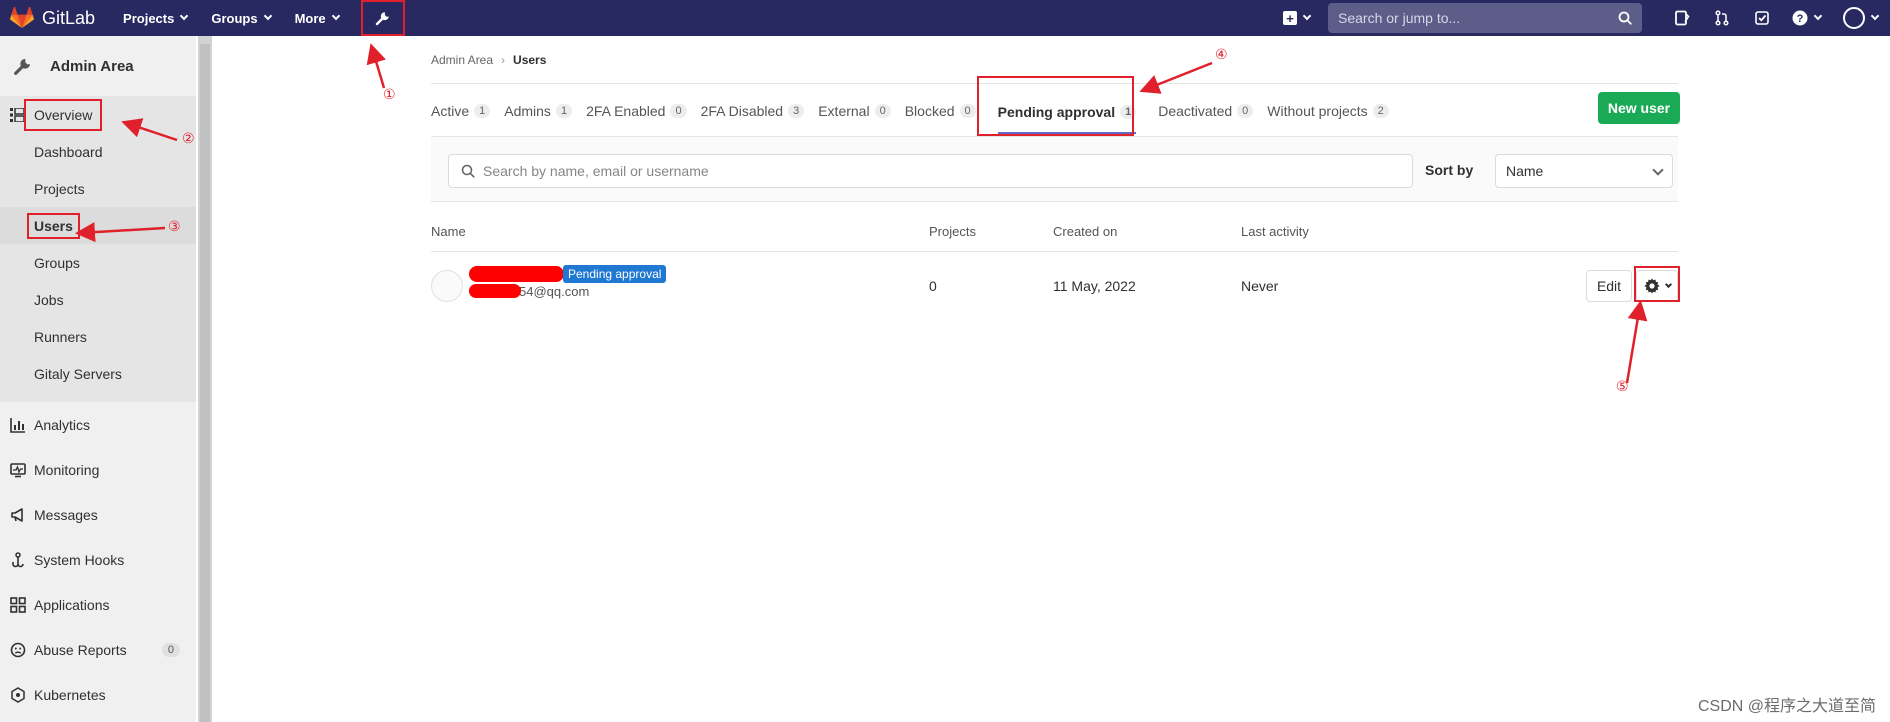 Image resolution: width=1890 pixels, height=722 pixels. I want to click on merge-requests-button, so click(1722, 18).